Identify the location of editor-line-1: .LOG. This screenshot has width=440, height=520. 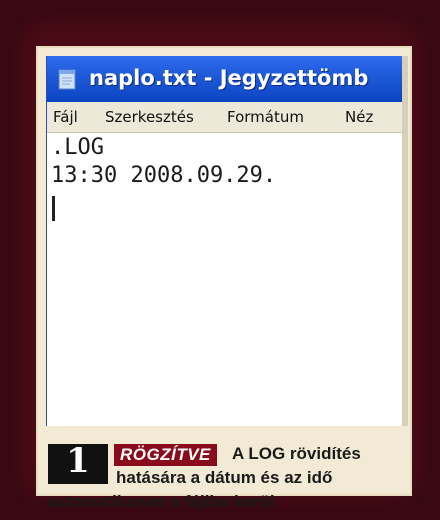
(77, 147).